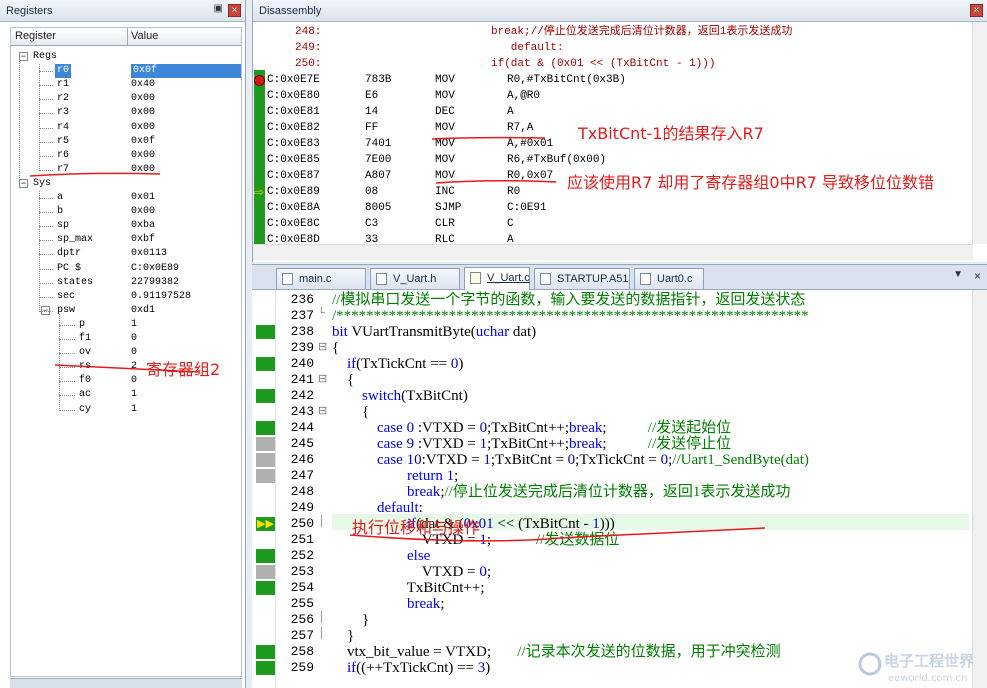  I want to click on code-line: //模拟串口发送一个字节的函数，输入要发送的数据指针，返回发送状态, so click(568, 300).